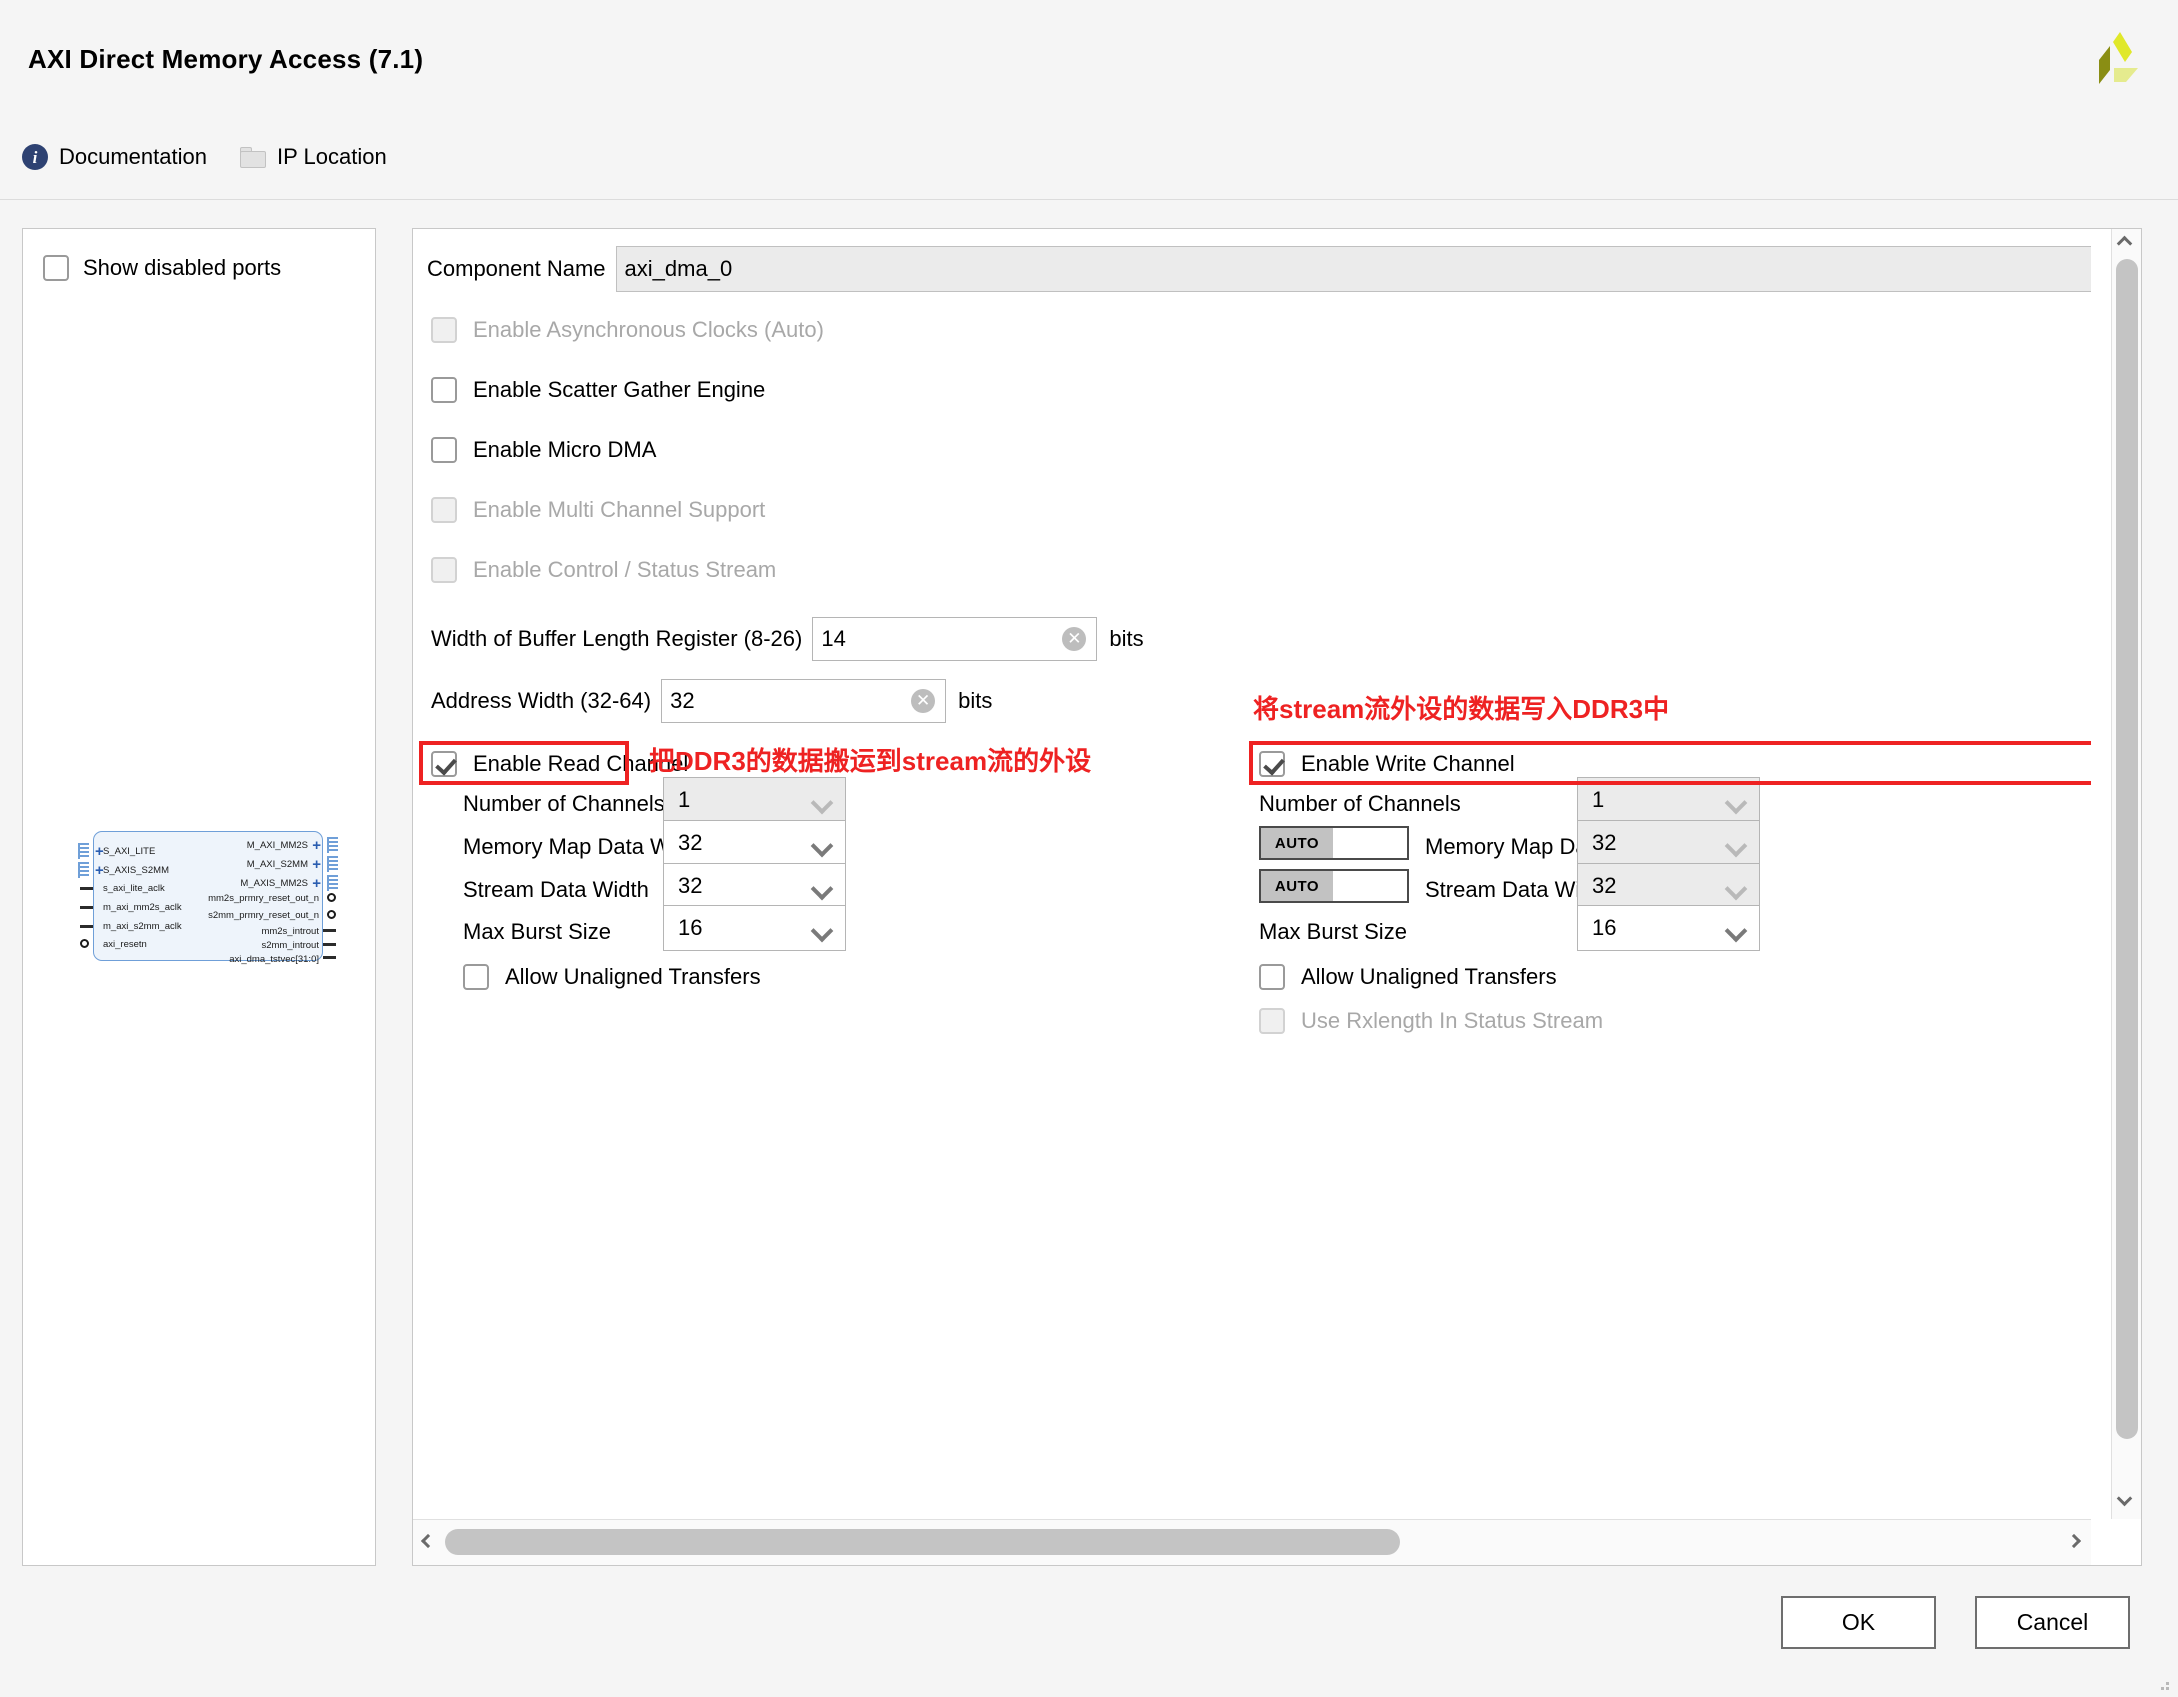  What do you see at coordinates (603, 570) in the screenshot?
I see `option-row-control-status-stream: Enable Control / Status Stream` at bounding box center [603, 570].